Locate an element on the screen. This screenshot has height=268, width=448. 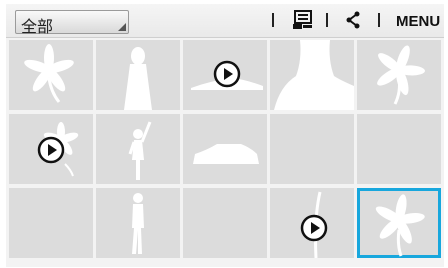
filter-label: 全部 is located at coordinates (37, 27).